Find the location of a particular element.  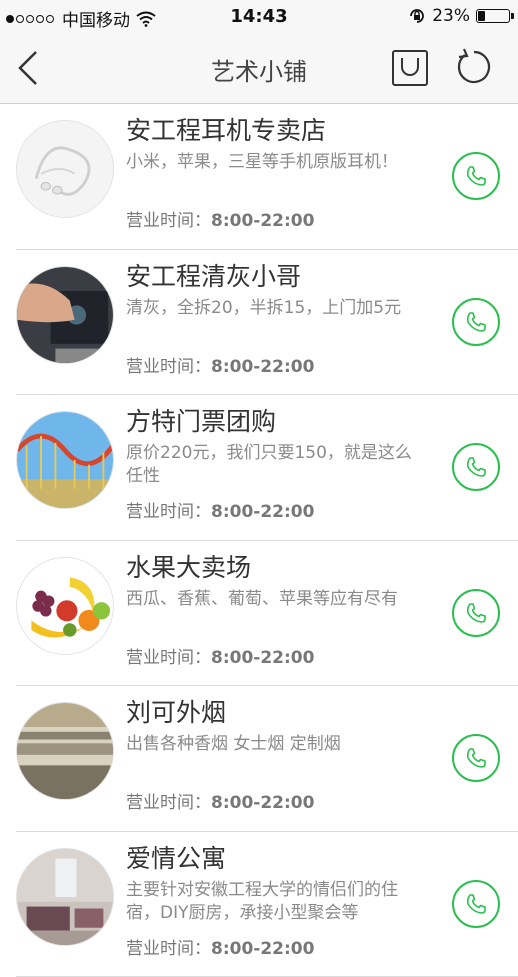

shop-description: 西瓜、香蕉、葡萄、苹果等应有尽有 is located at coordinates (276, 611).